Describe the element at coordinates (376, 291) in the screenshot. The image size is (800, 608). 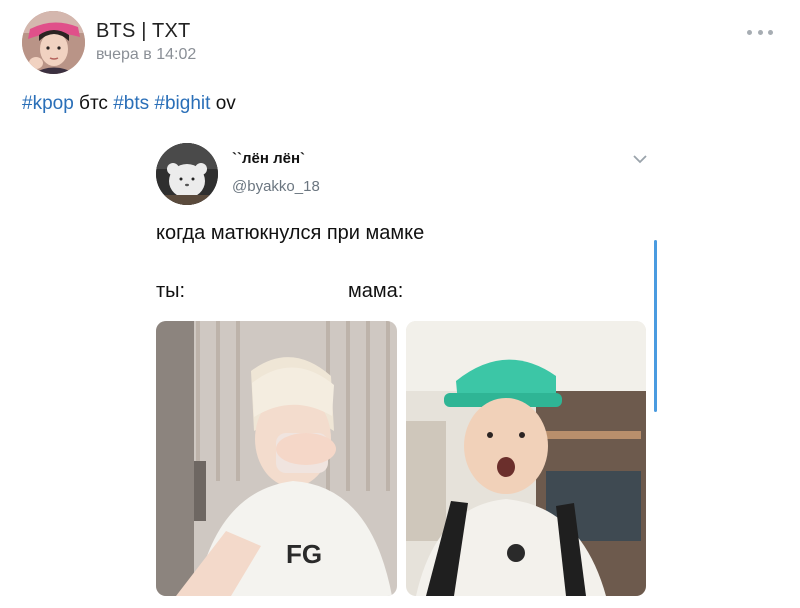
I see `caption-right: мама:` at that location.